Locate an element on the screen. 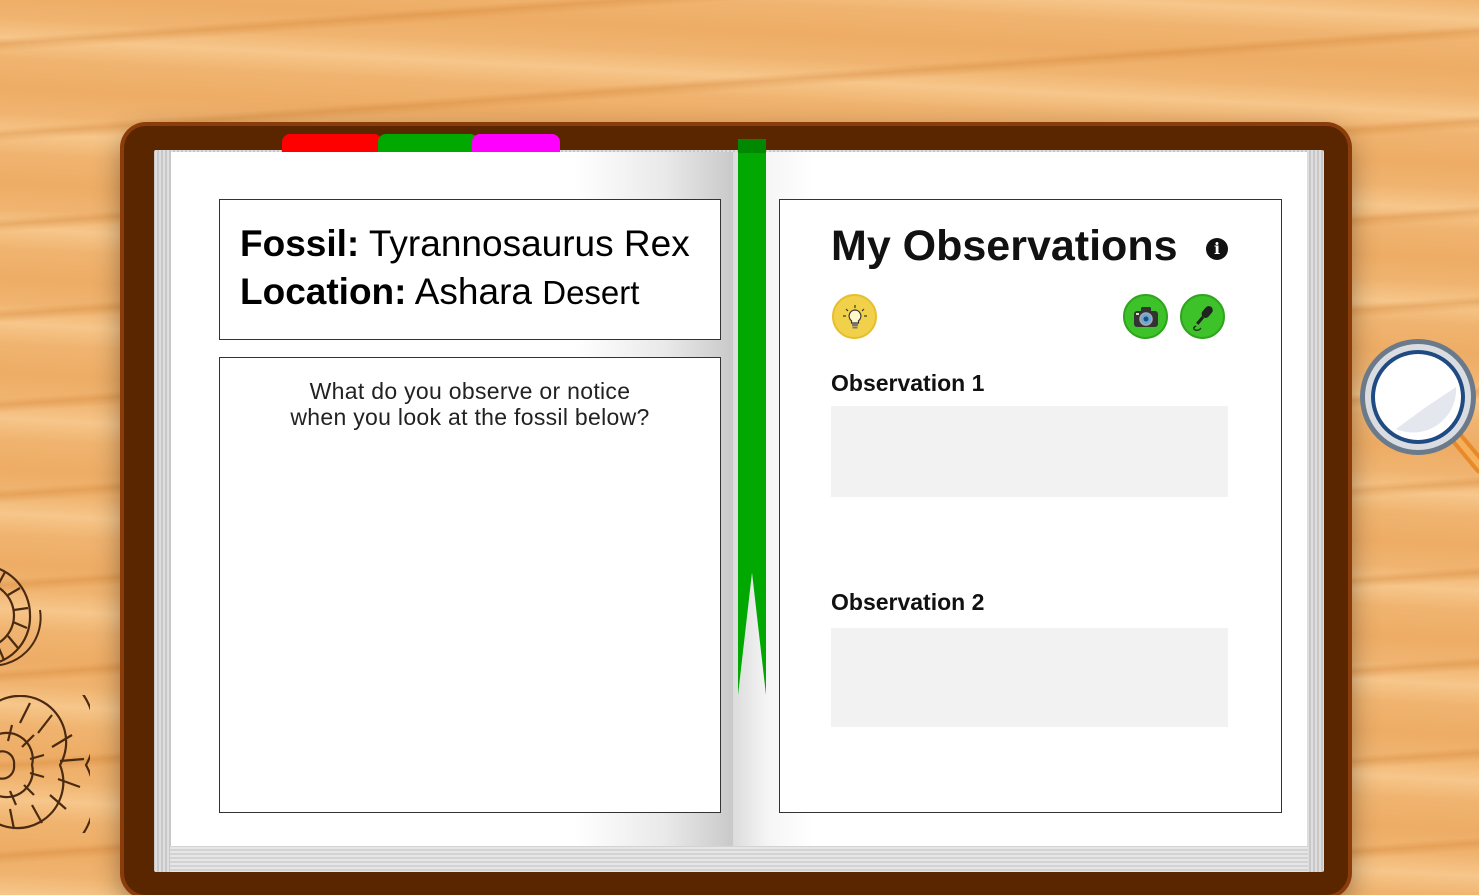  observation-1-input is located at coordinates (1029, 451).